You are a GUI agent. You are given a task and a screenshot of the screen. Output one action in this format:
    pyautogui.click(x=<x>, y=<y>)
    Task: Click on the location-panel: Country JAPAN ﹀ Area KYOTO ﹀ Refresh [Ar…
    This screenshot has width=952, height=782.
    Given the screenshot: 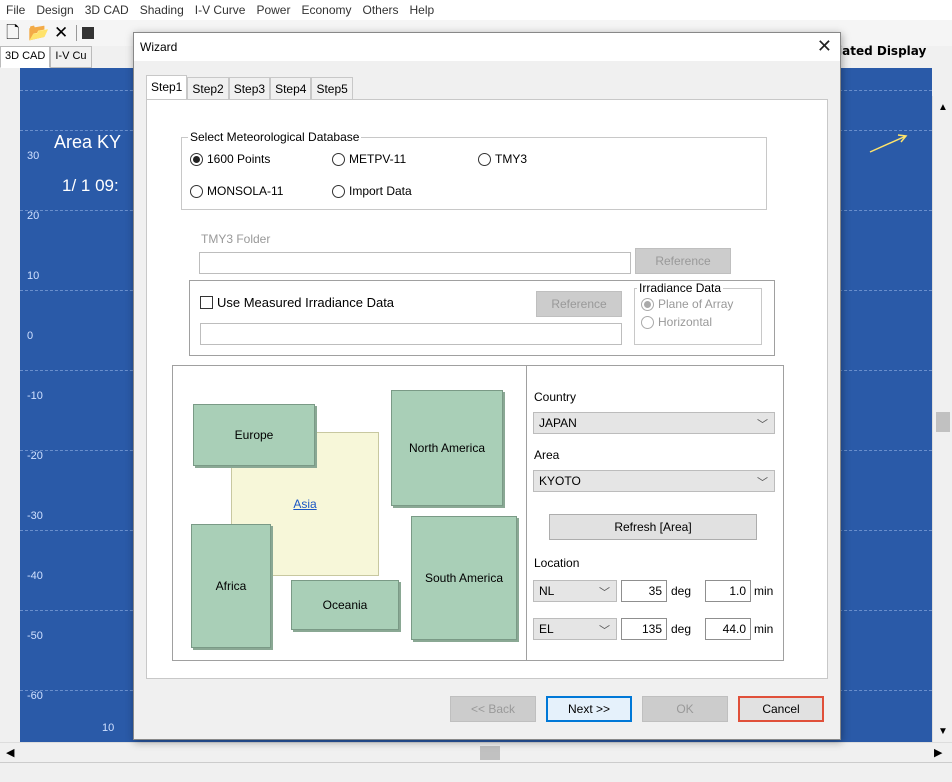 What is the action you would take?
    pyautogui.click(x=655, y=513)
    